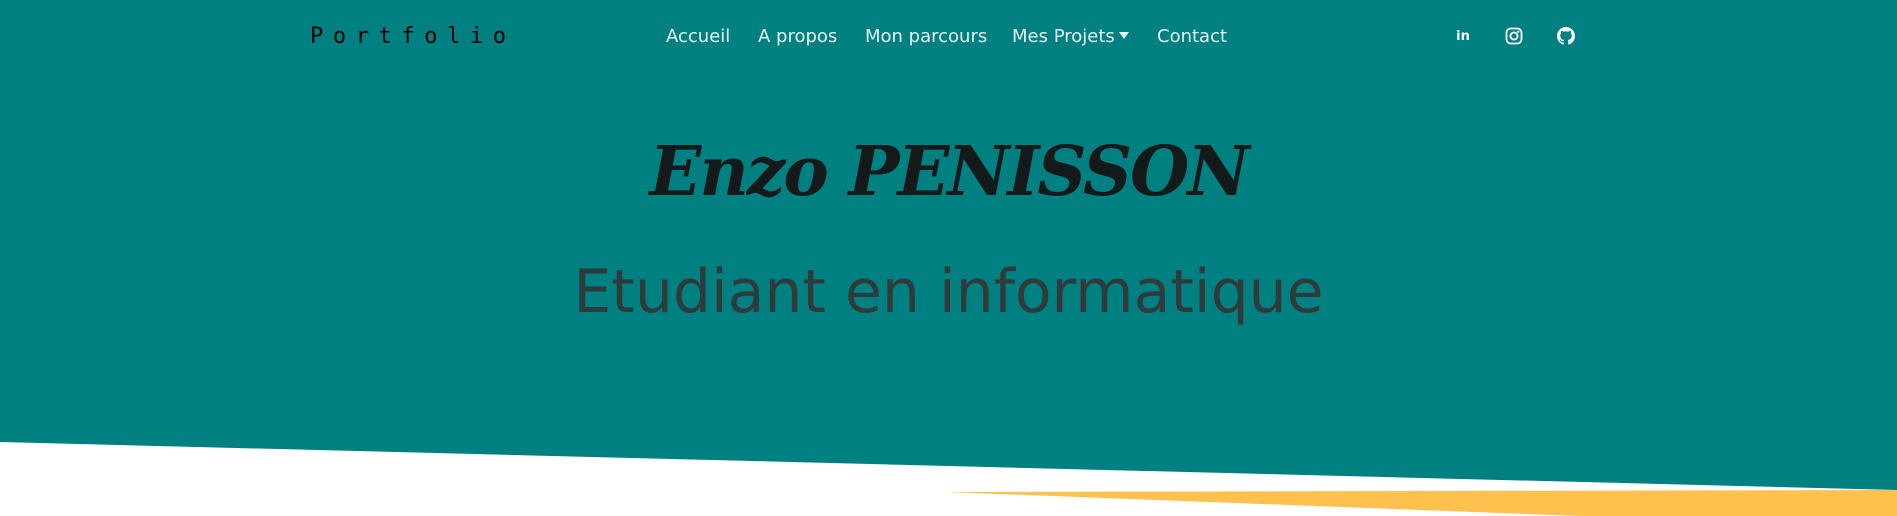 The image size is (1897, 516). I want to click on hero-subtitle: Etudiant en informatique, so click(948, 292).